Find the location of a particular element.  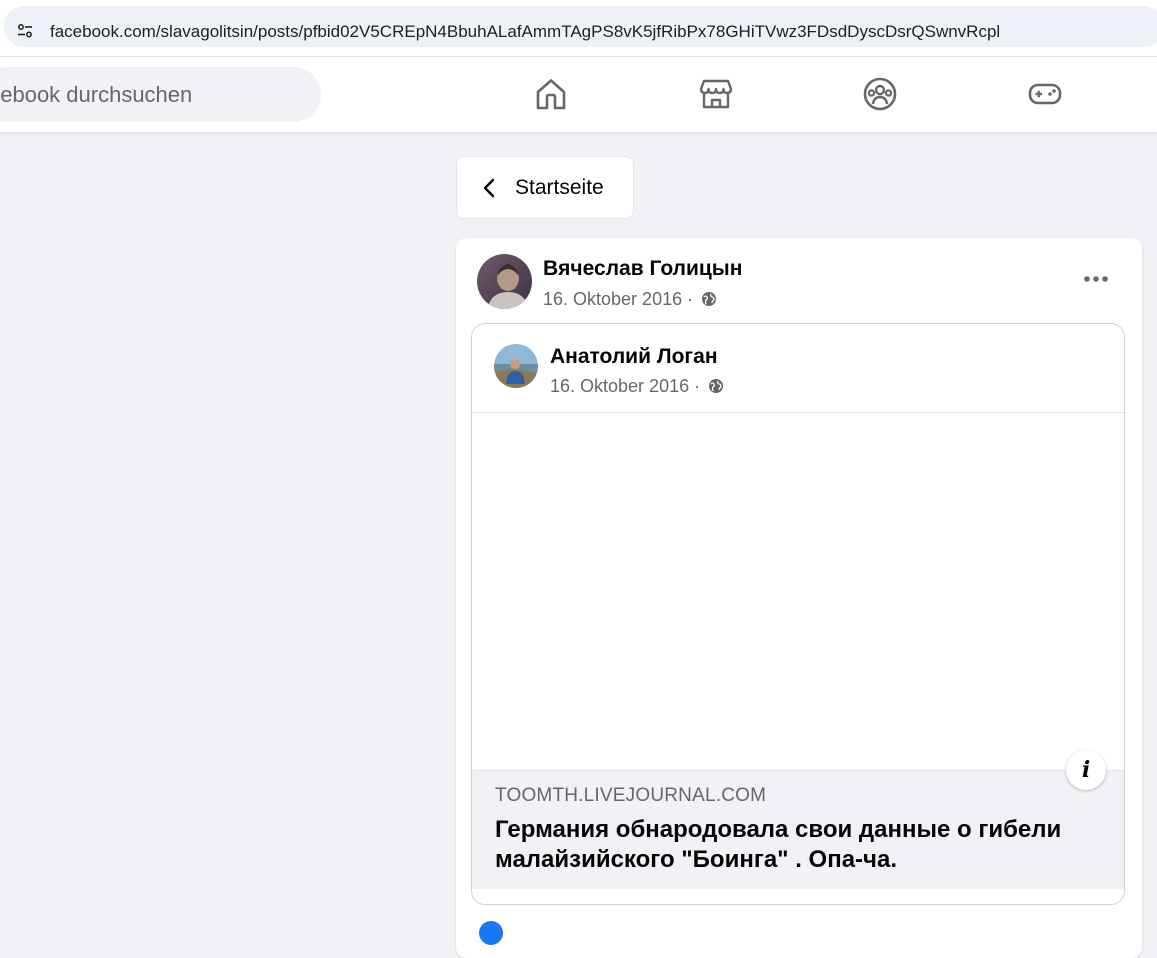

author-avatar-image is located at coordinates (504, 281).